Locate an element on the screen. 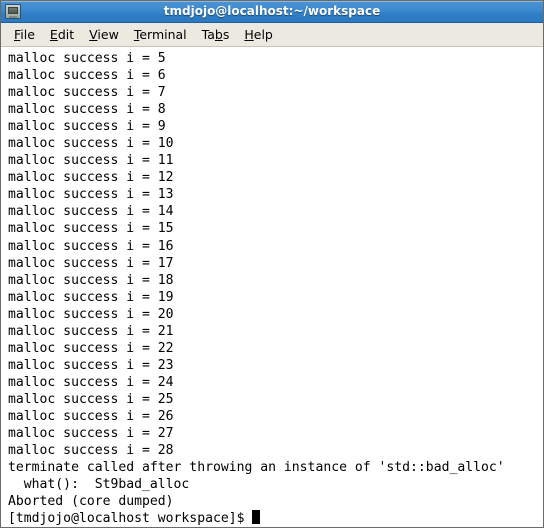 The height and width of the screenshot is (528, 544). terminal-line: malloc success i = 28 is located at coordinates (91, 451).